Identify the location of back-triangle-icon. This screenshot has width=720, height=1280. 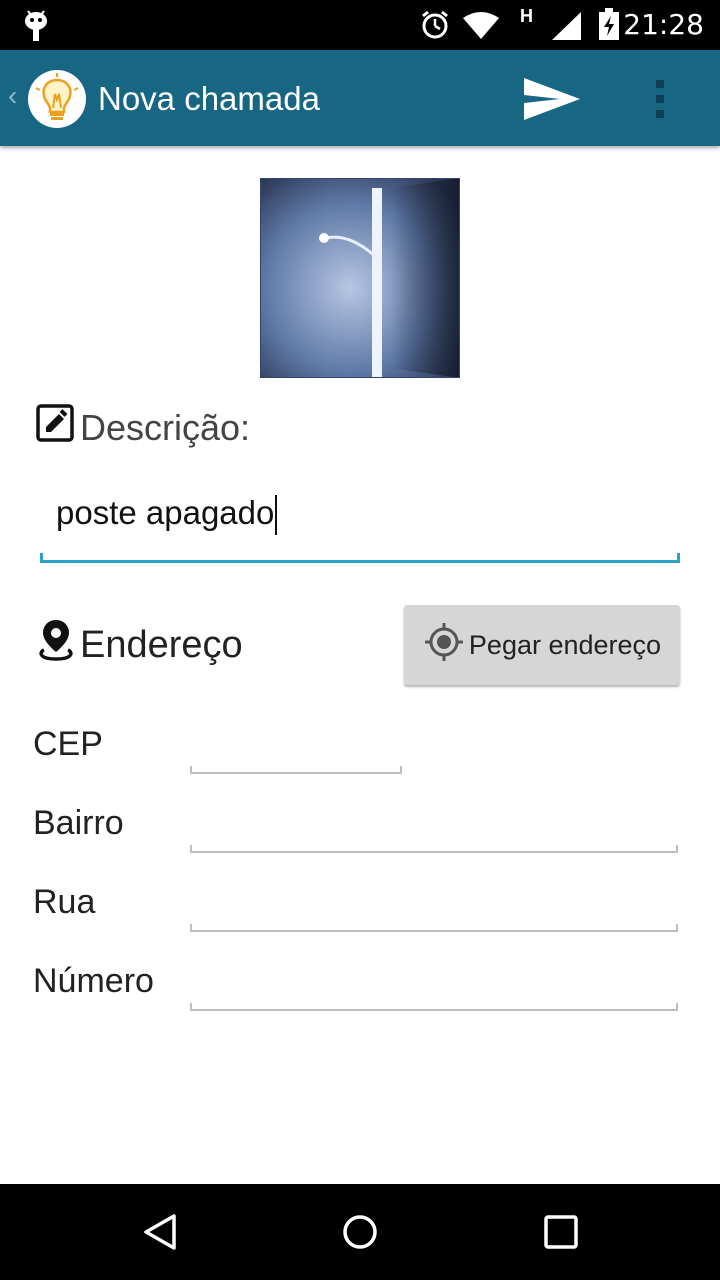
(160, 1234).